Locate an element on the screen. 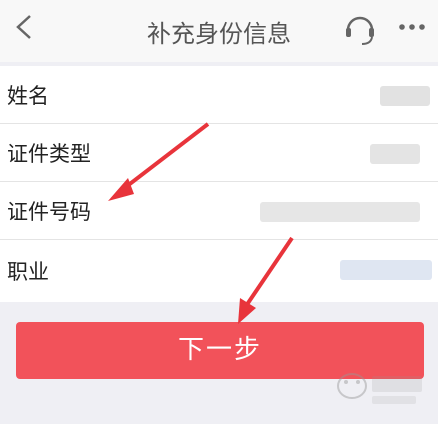  id-number-value-blurred is located at coordinates (340, 212).